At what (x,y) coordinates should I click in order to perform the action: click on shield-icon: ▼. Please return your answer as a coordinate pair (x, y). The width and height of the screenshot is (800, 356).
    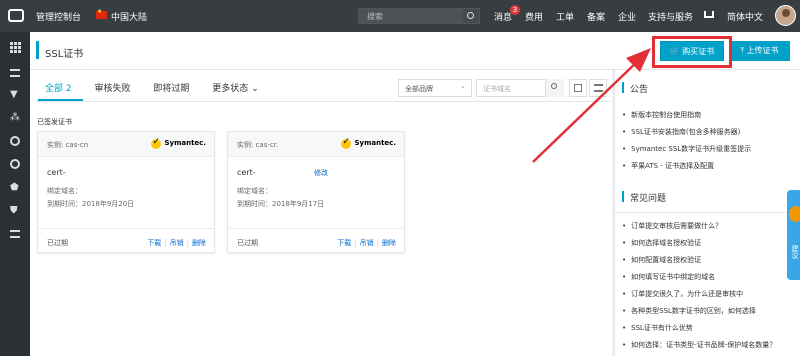
    Looking at the image, I should click on (15, 95).